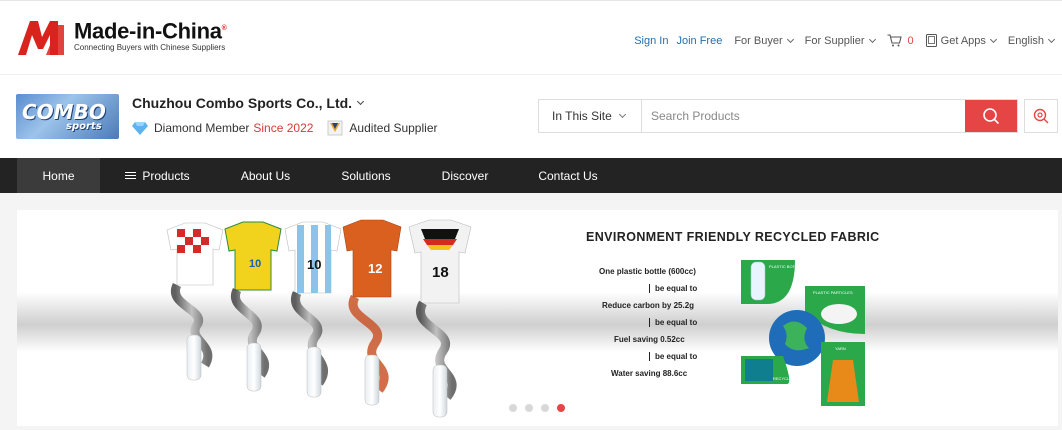  What do you see at coordinates (131, 175) in the screenshot?
I see `menu-icon` at bounding box center [131, 175].